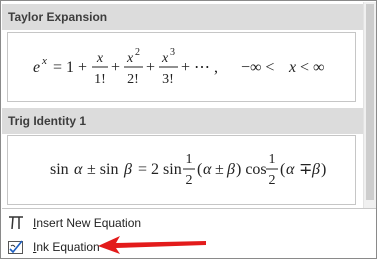  Describe the element at coordinates (160, 169) in the screenshot. I see `svg-text: = 2 sin` at that location.